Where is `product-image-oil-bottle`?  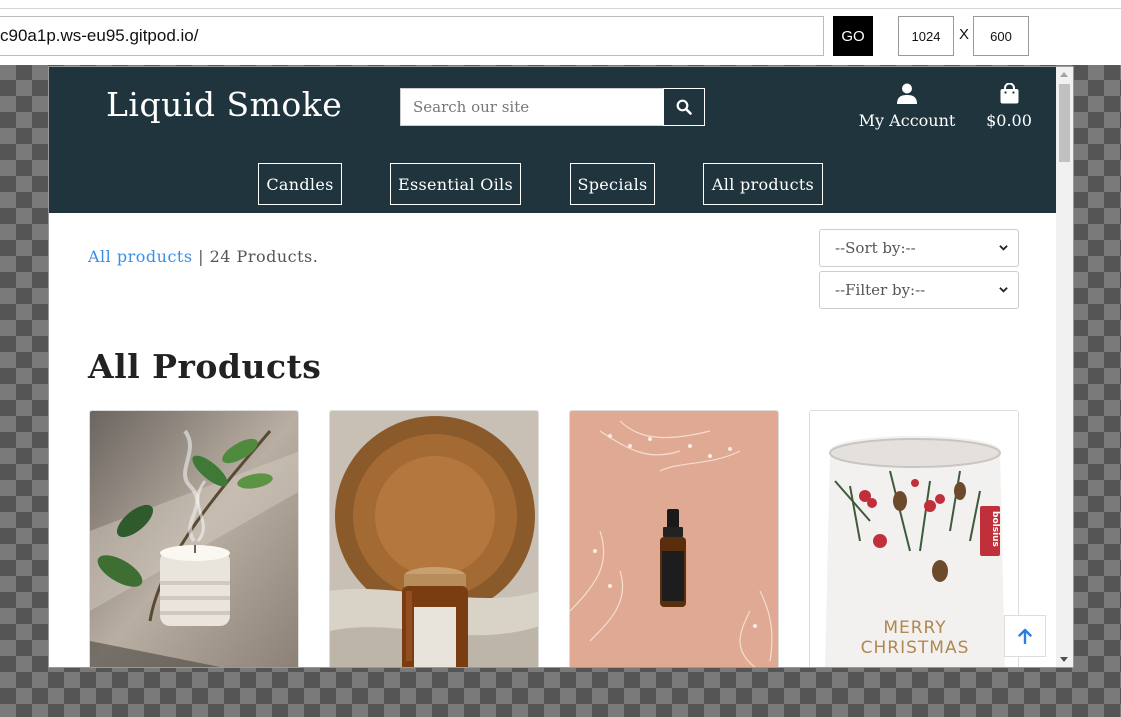 product-image-oil-bottle is located at coordinates (674, 539).